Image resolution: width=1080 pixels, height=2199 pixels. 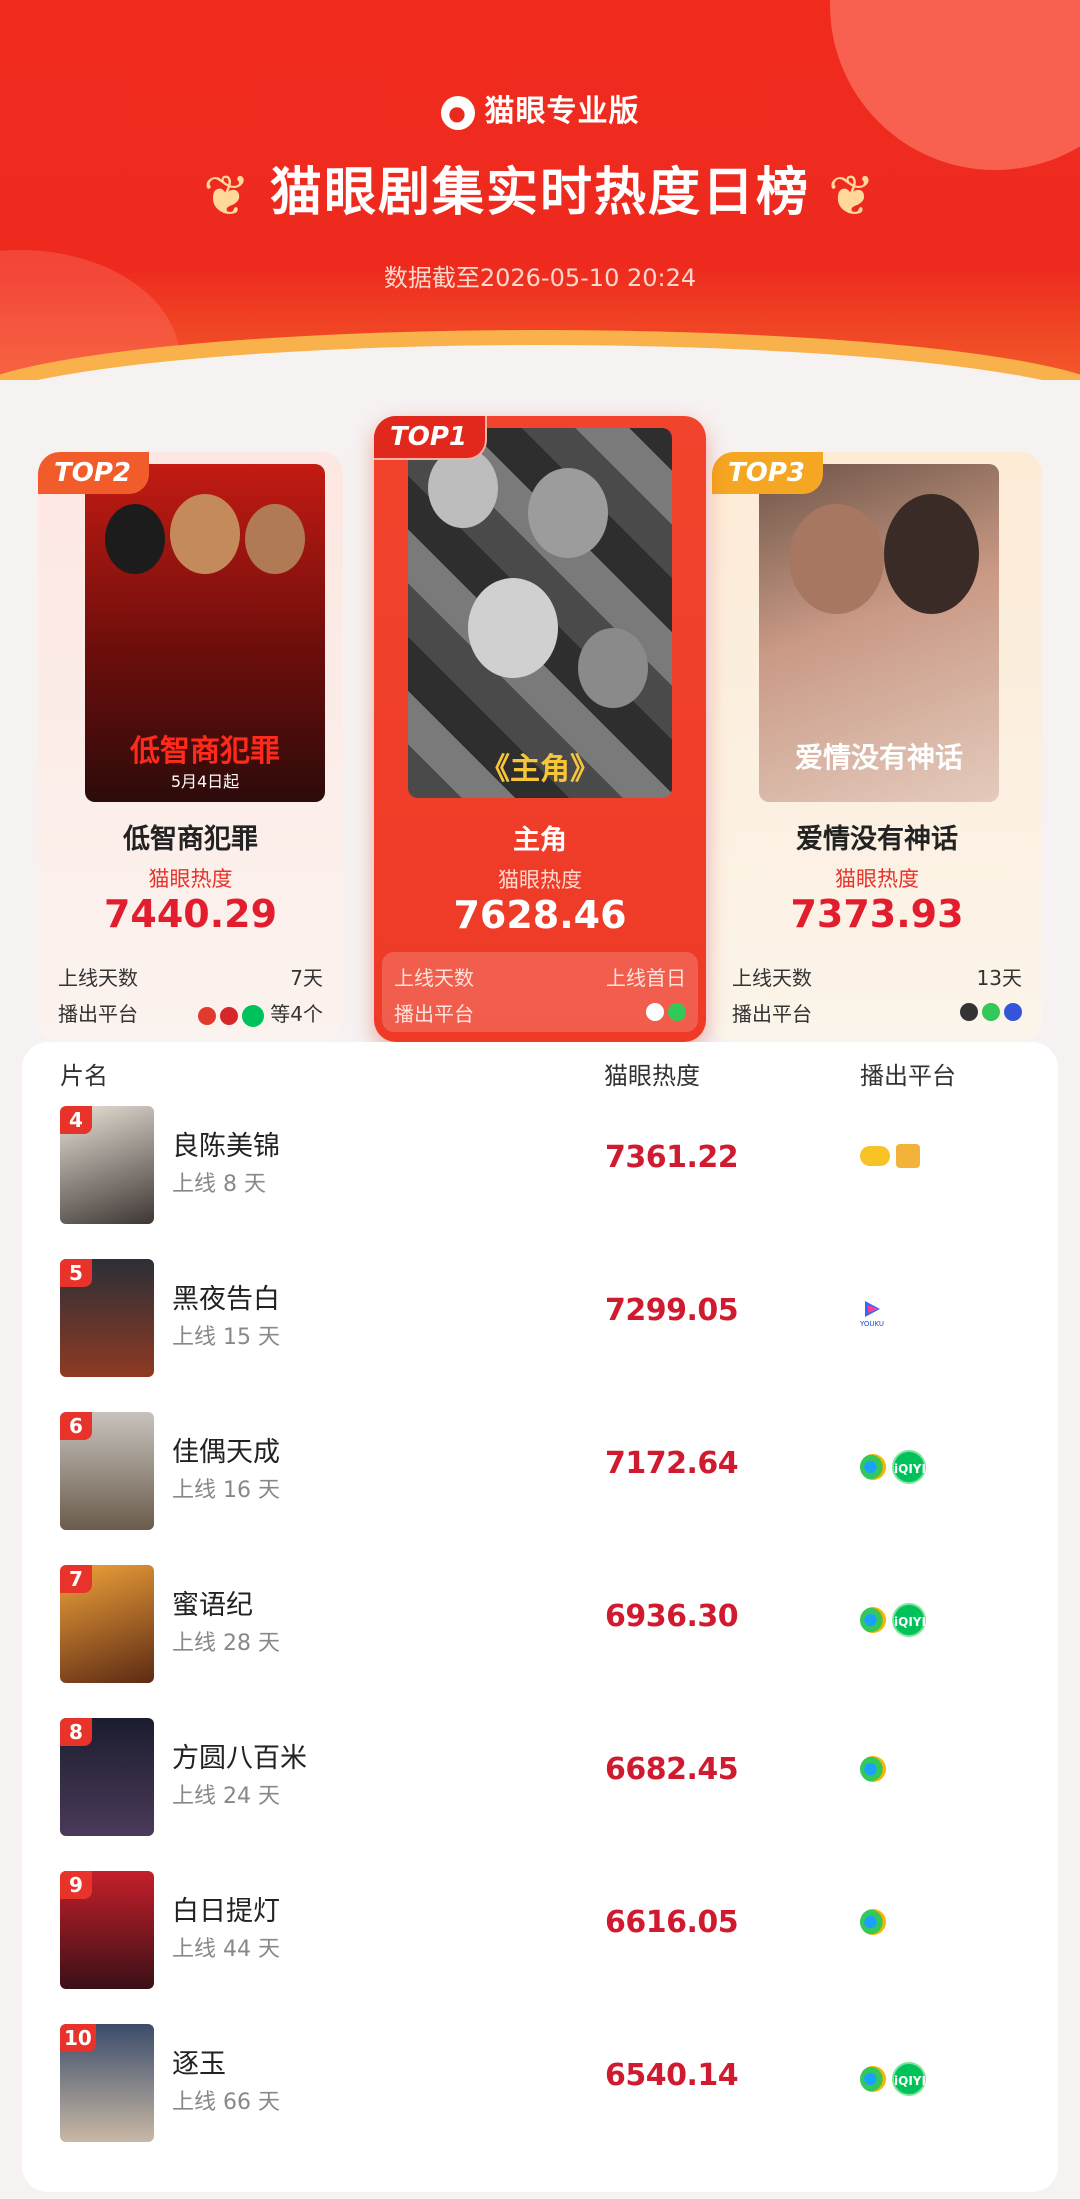 What do you see at coordinates (877, 1009) in the screenshot?
I see `top3-platform-row: 播出平台` at bounding box center [877, 1009].